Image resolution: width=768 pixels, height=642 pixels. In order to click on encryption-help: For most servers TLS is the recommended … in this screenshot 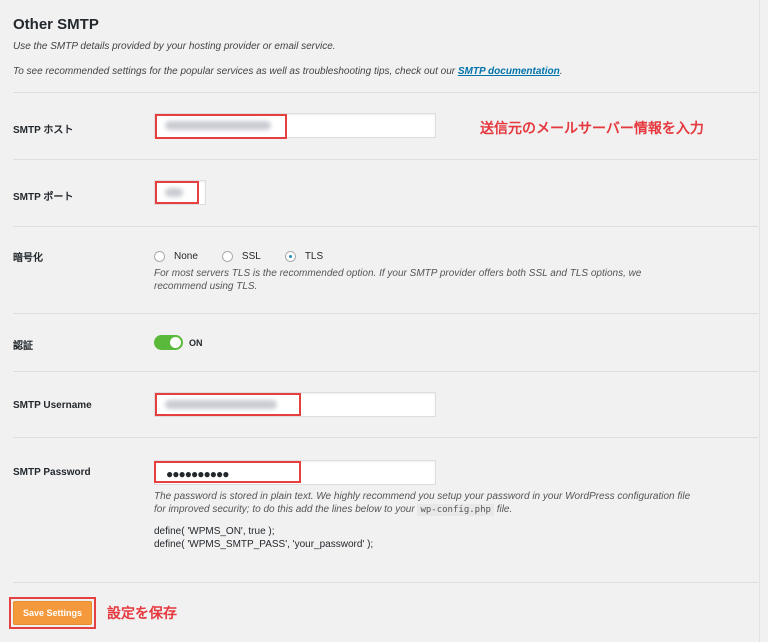, I will do `click(397, 280)`.